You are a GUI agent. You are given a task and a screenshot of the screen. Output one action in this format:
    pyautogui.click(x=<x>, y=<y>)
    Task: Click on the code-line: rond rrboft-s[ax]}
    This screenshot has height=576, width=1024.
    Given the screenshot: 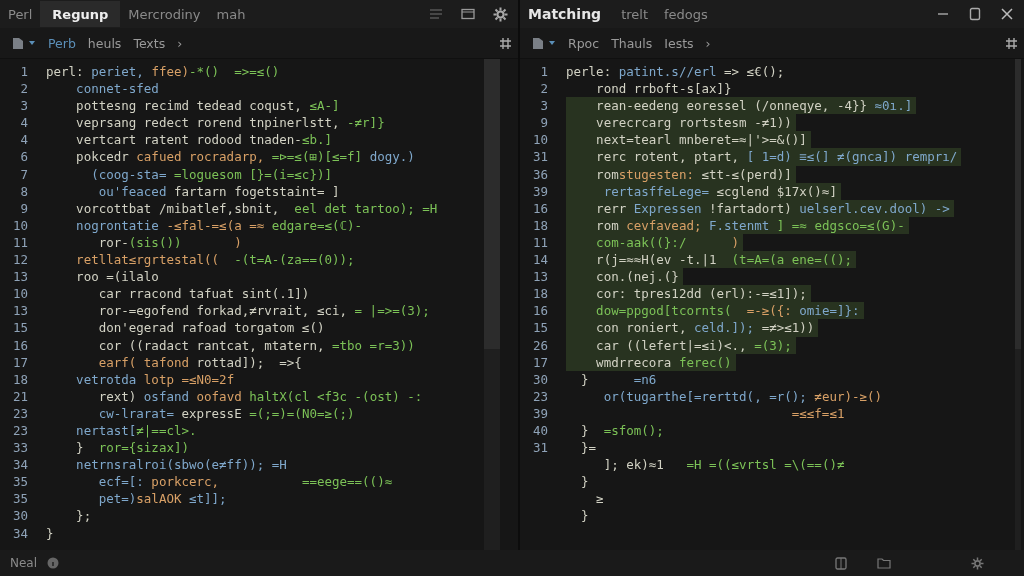 What is the action you would take?
    pyautogui.click(x=664, y=89)
    